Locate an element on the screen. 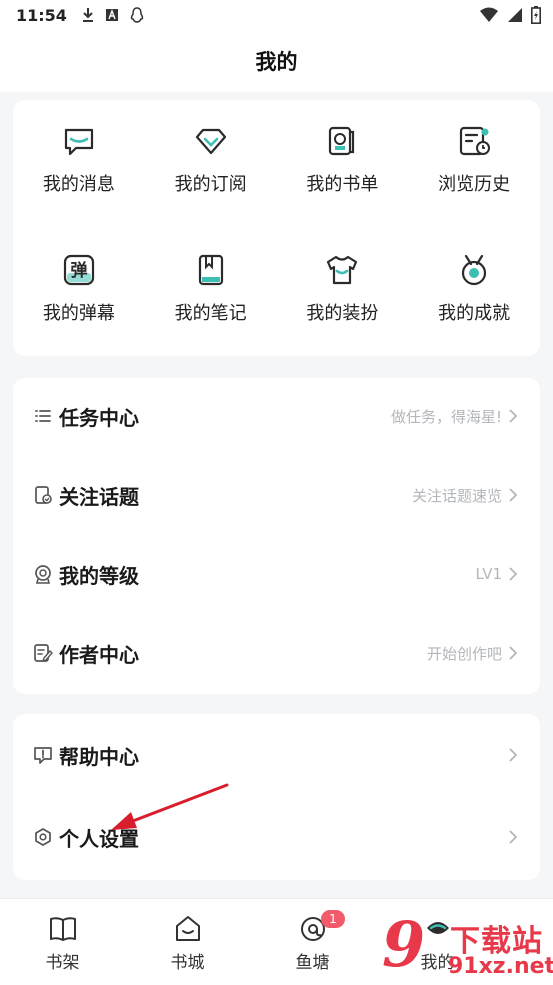 This screenshot has width=553, height=985. menu-row-title: 我的等级 is located at coordinates (99, 575).